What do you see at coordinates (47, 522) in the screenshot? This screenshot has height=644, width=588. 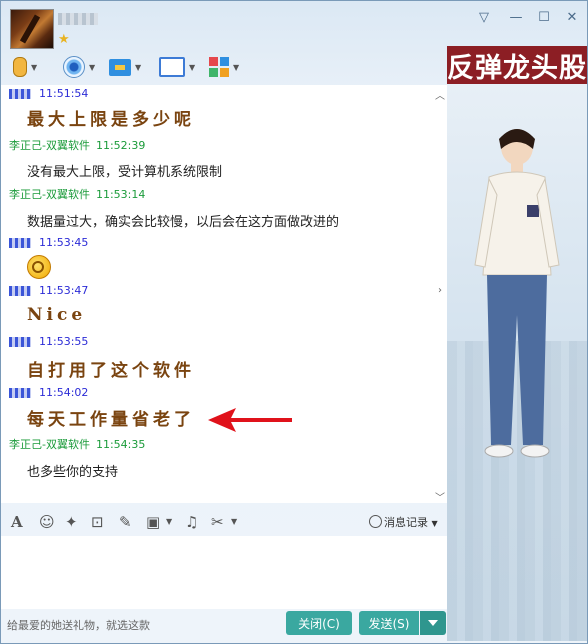 I see `emoji-icon: ☺` at bounding box center [47, 522].